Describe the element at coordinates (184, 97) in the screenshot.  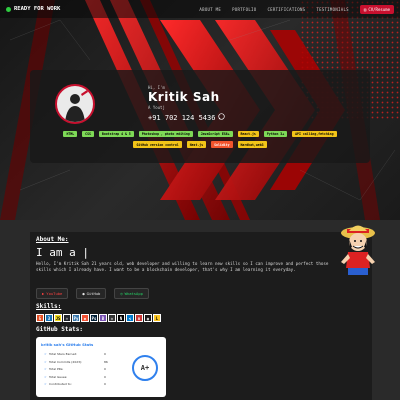
I see `profile-name: Kritik Sah` at that location.